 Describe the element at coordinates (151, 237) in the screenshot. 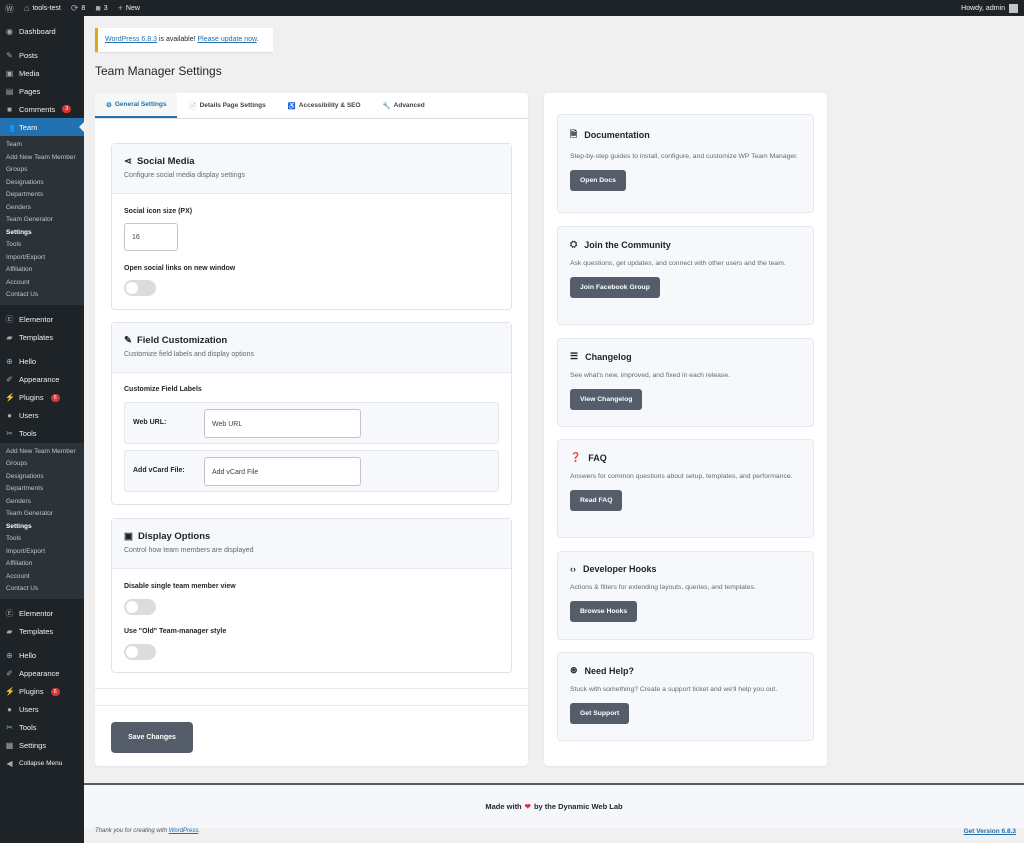

I see `icon-size-input: 16` at that location.